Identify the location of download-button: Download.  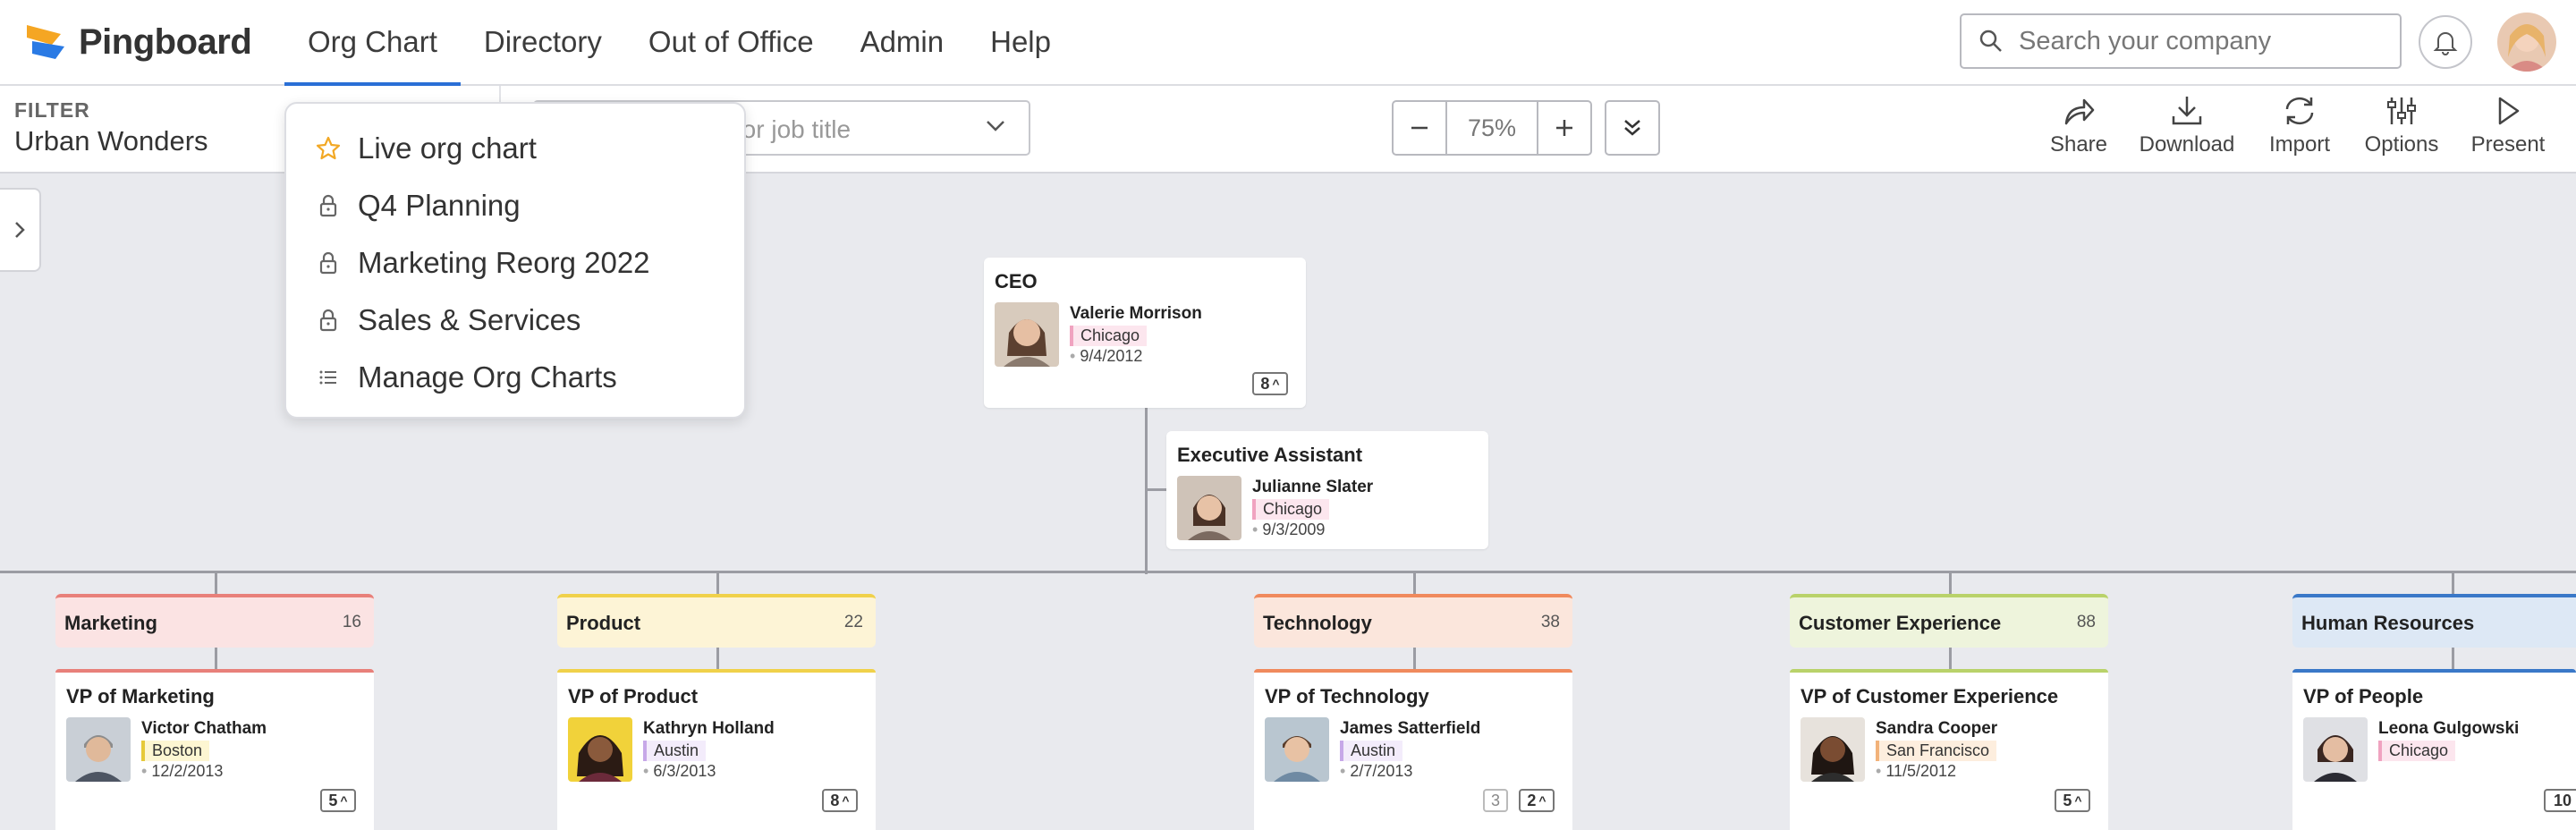
(2187, 126).